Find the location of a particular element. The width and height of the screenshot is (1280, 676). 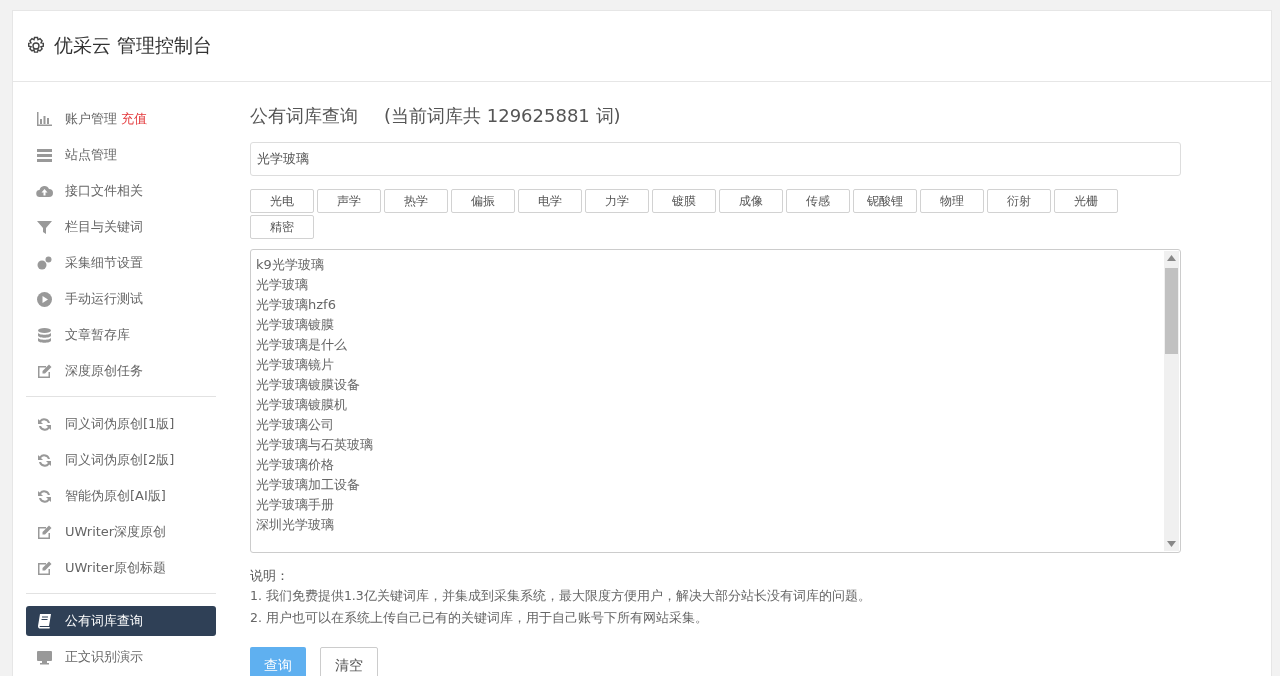

clear-button: 清空 is located at coordinates (349, 661).